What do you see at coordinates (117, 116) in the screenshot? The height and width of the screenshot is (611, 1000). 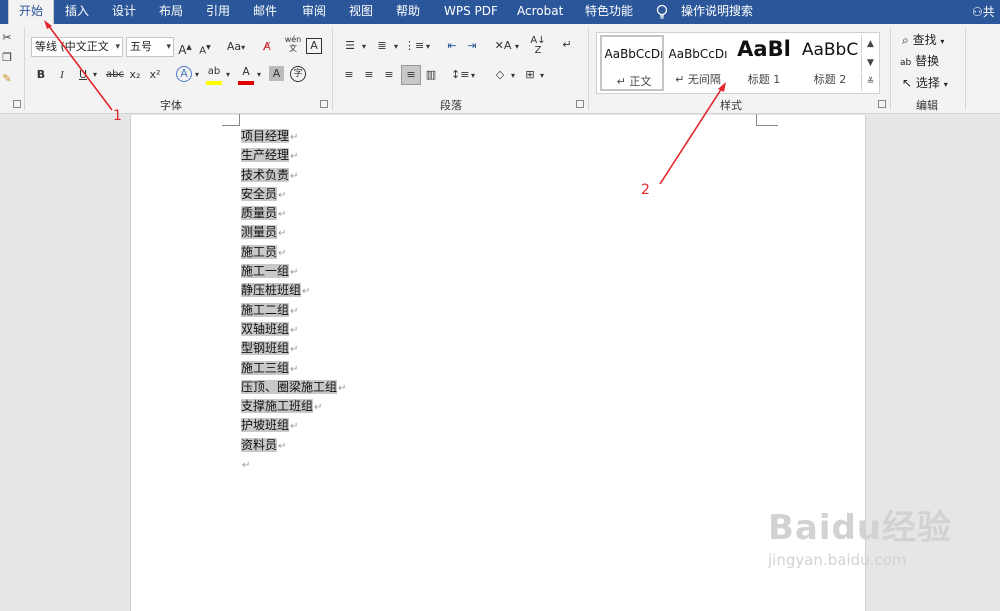 I see `annotation-number-1: 1` at bounding box center [117, 116].